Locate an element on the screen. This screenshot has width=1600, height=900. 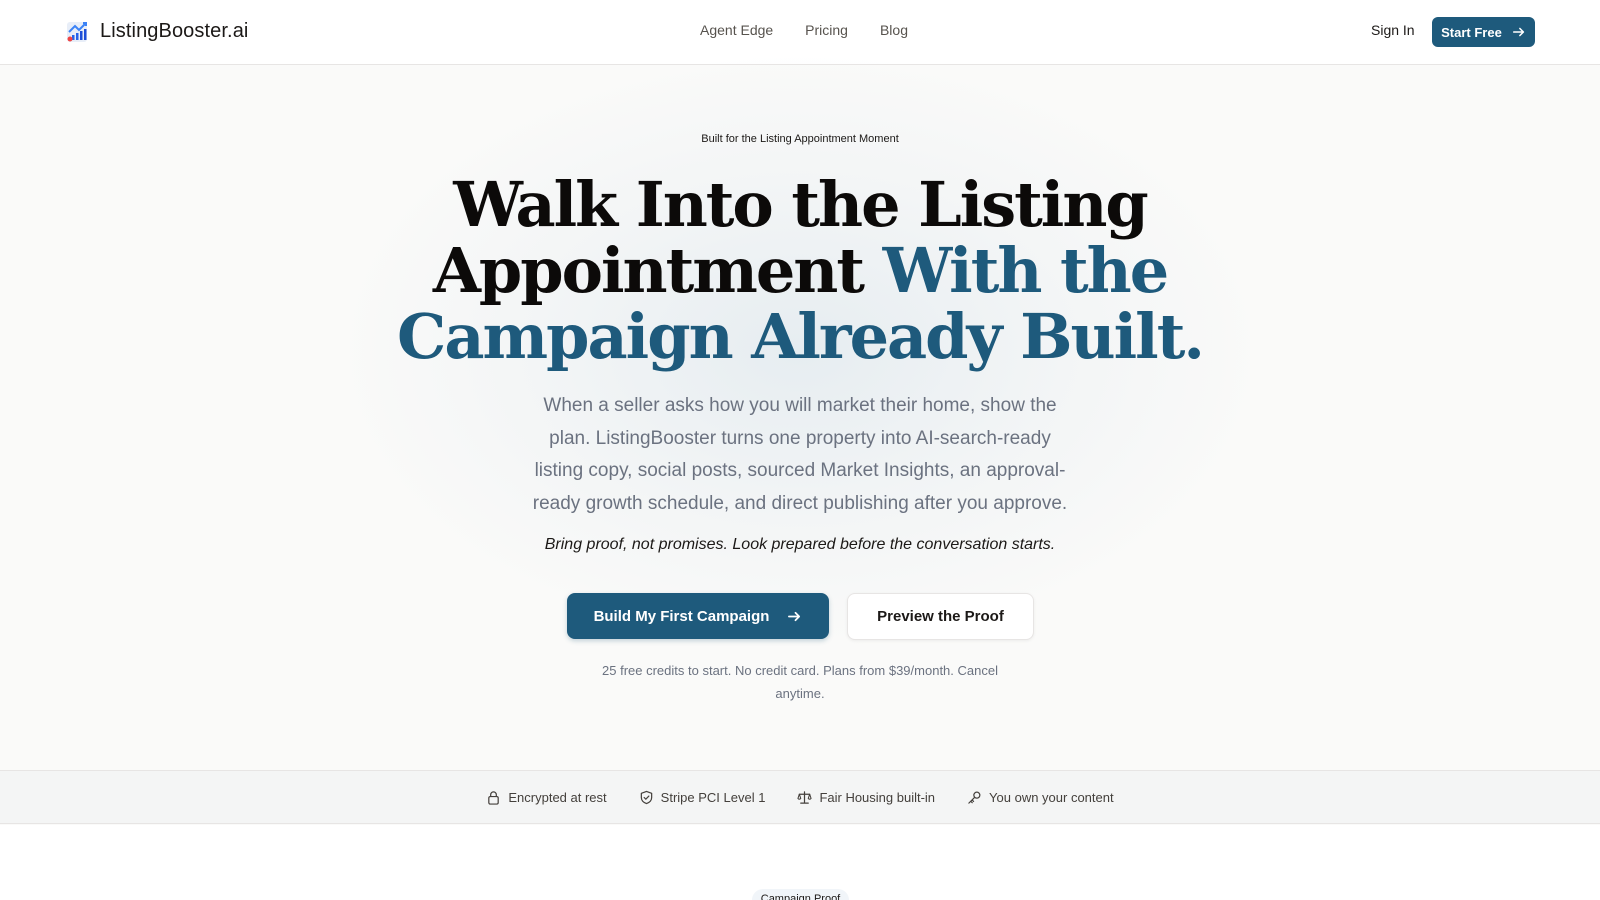
headline-line-3-accent: Campaign Already Built. is located at coordinates (801, 336).